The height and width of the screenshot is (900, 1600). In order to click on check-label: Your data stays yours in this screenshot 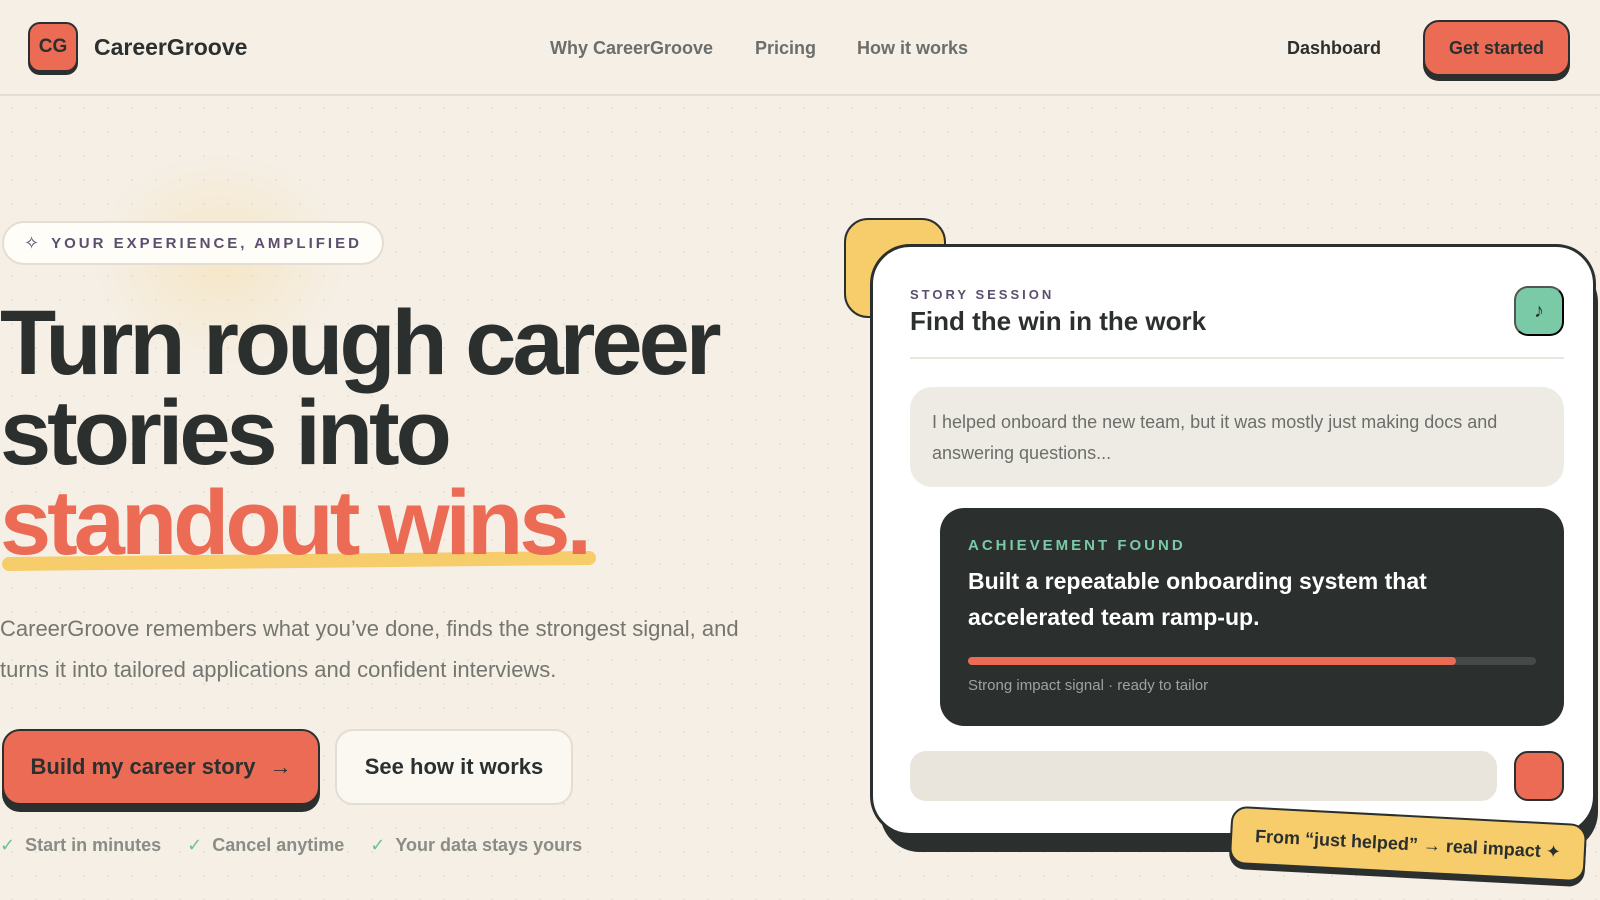, I will do `click(489, 845)`.